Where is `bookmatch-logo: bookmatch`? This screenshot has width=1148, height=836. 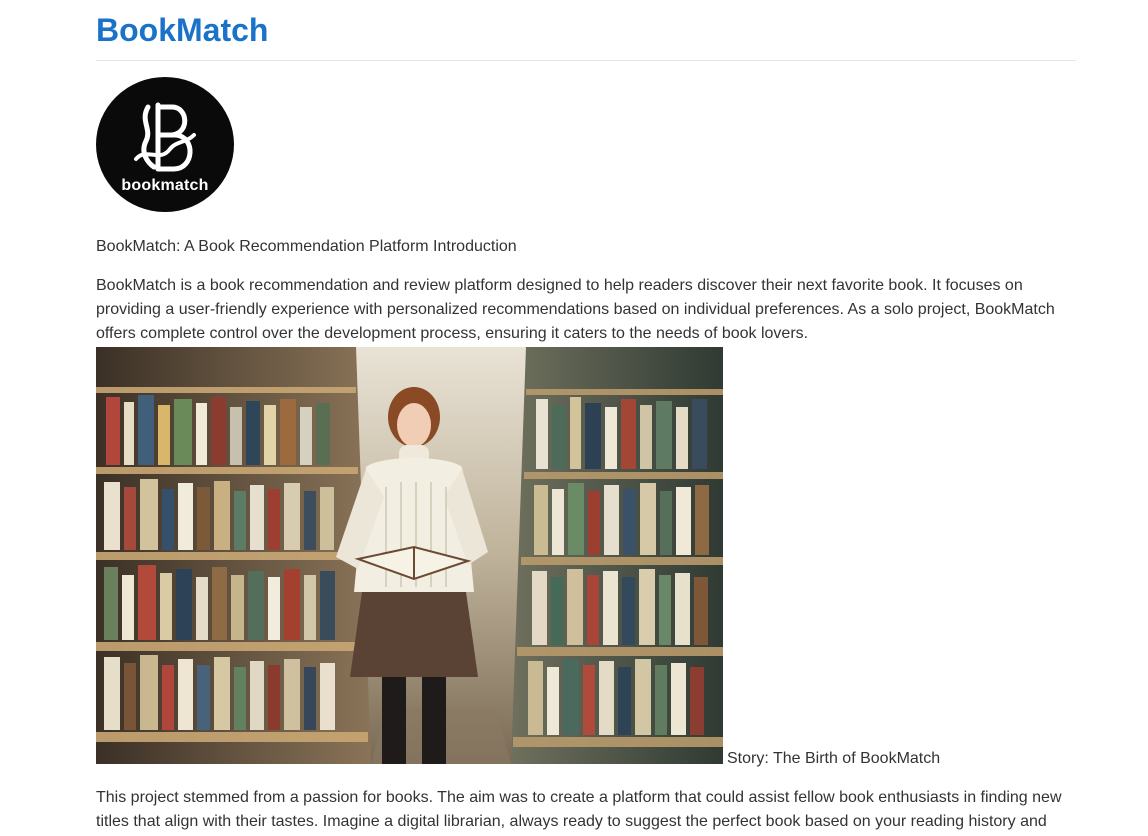 bookmatch-logo: bookmatch is located at coordinates (165, 144).